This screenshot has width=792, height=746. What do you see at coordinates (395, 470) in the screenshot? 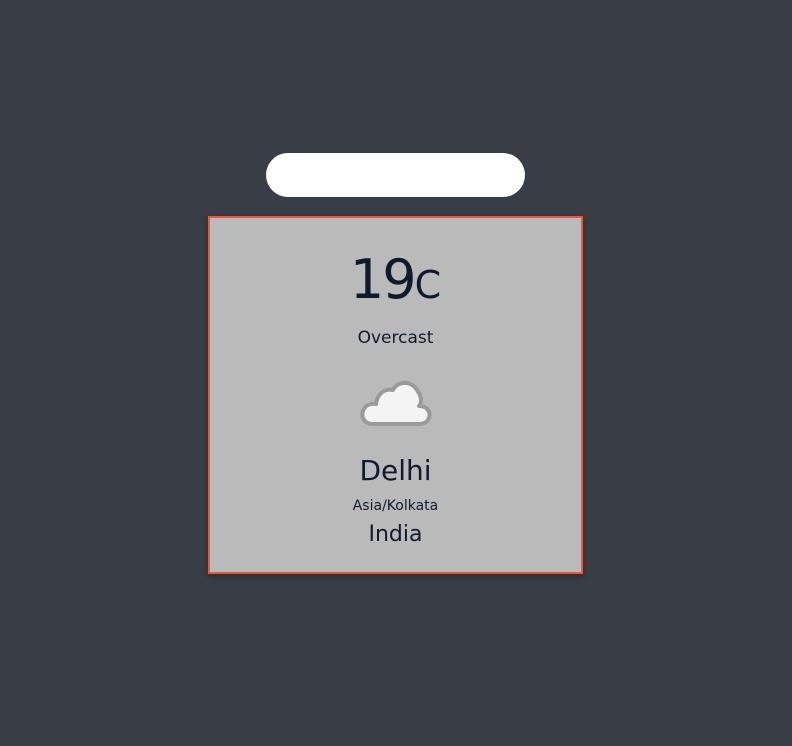
I see `city-name: Delhi` at bounding box center [395, 470].